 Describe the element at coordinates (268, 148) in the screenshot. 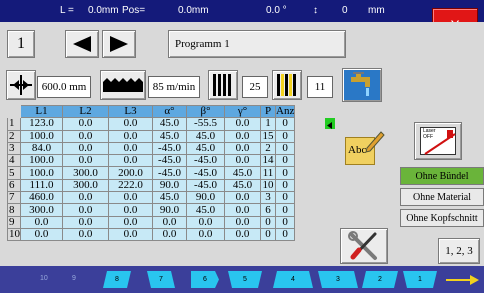

I see `table-cell: 2` at that location.